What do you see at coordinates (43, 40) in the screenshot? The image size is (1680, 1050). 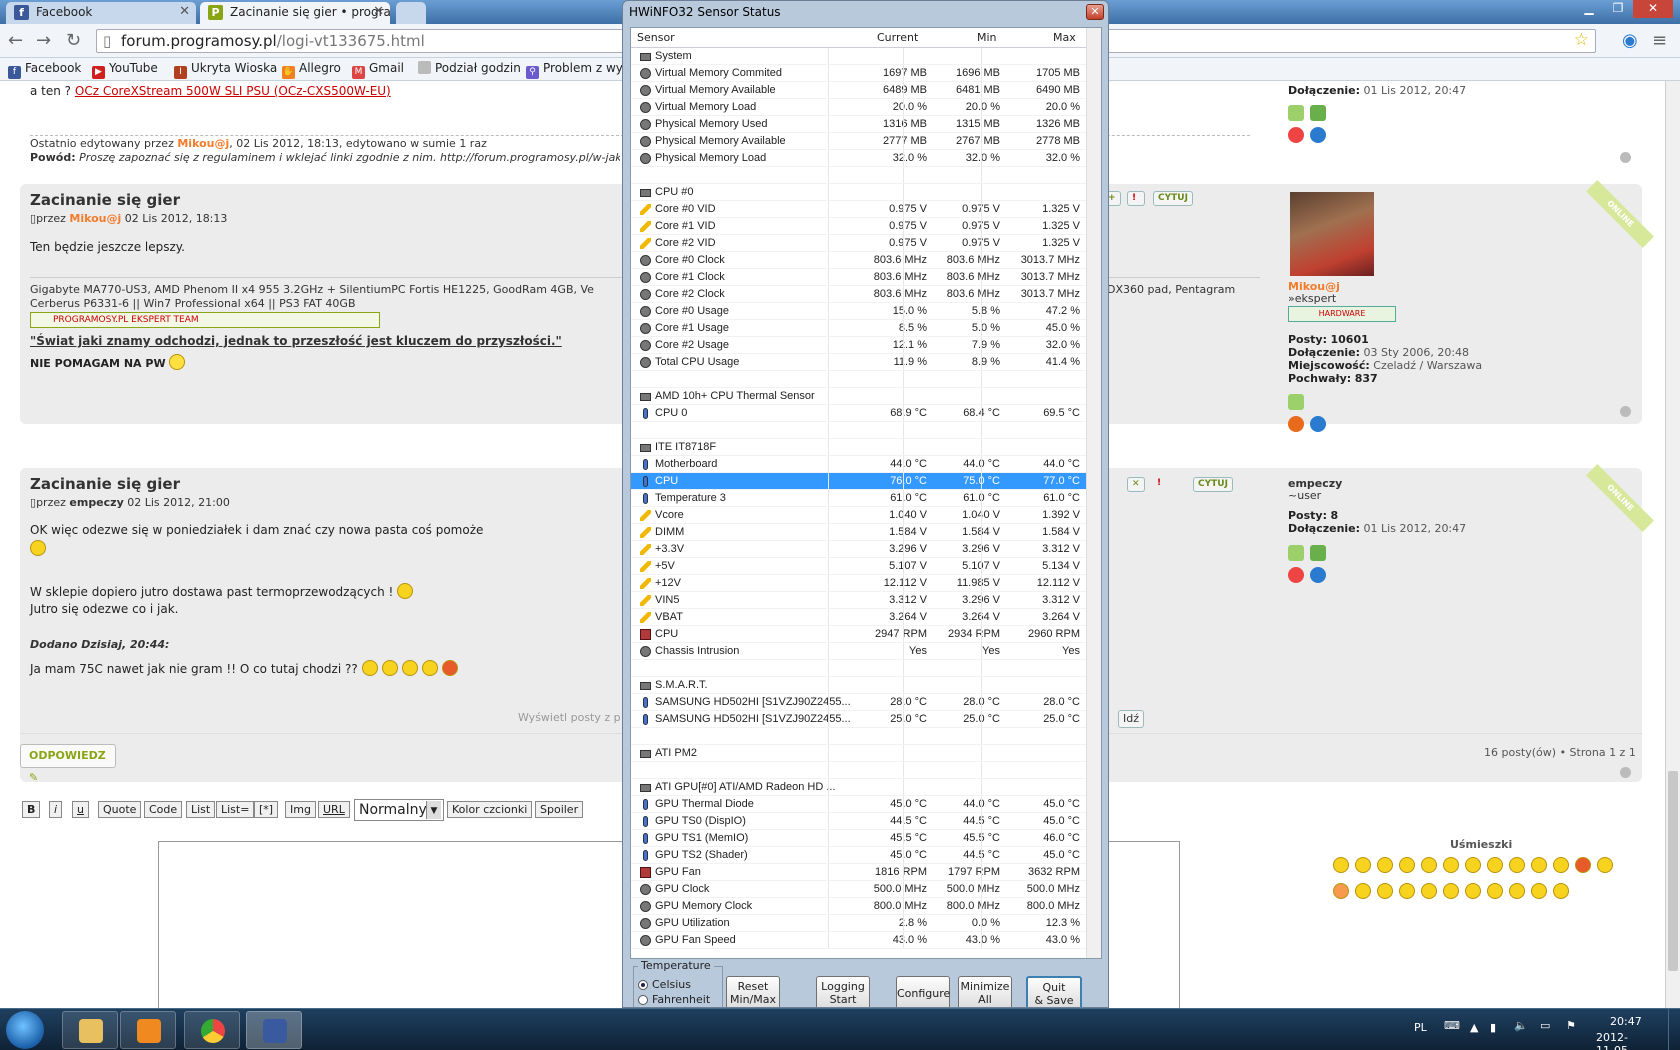 I see `forward-icon: →` at bounding box center [43, 40].